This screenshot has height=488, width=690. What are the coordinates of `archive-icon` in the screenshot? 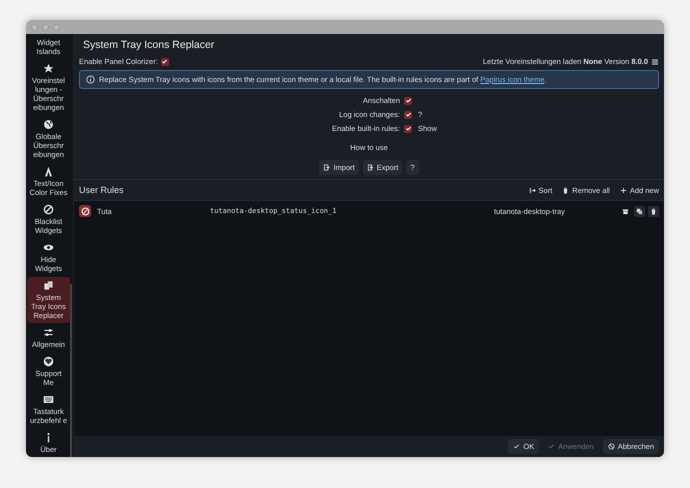 It's located at (625, 211).